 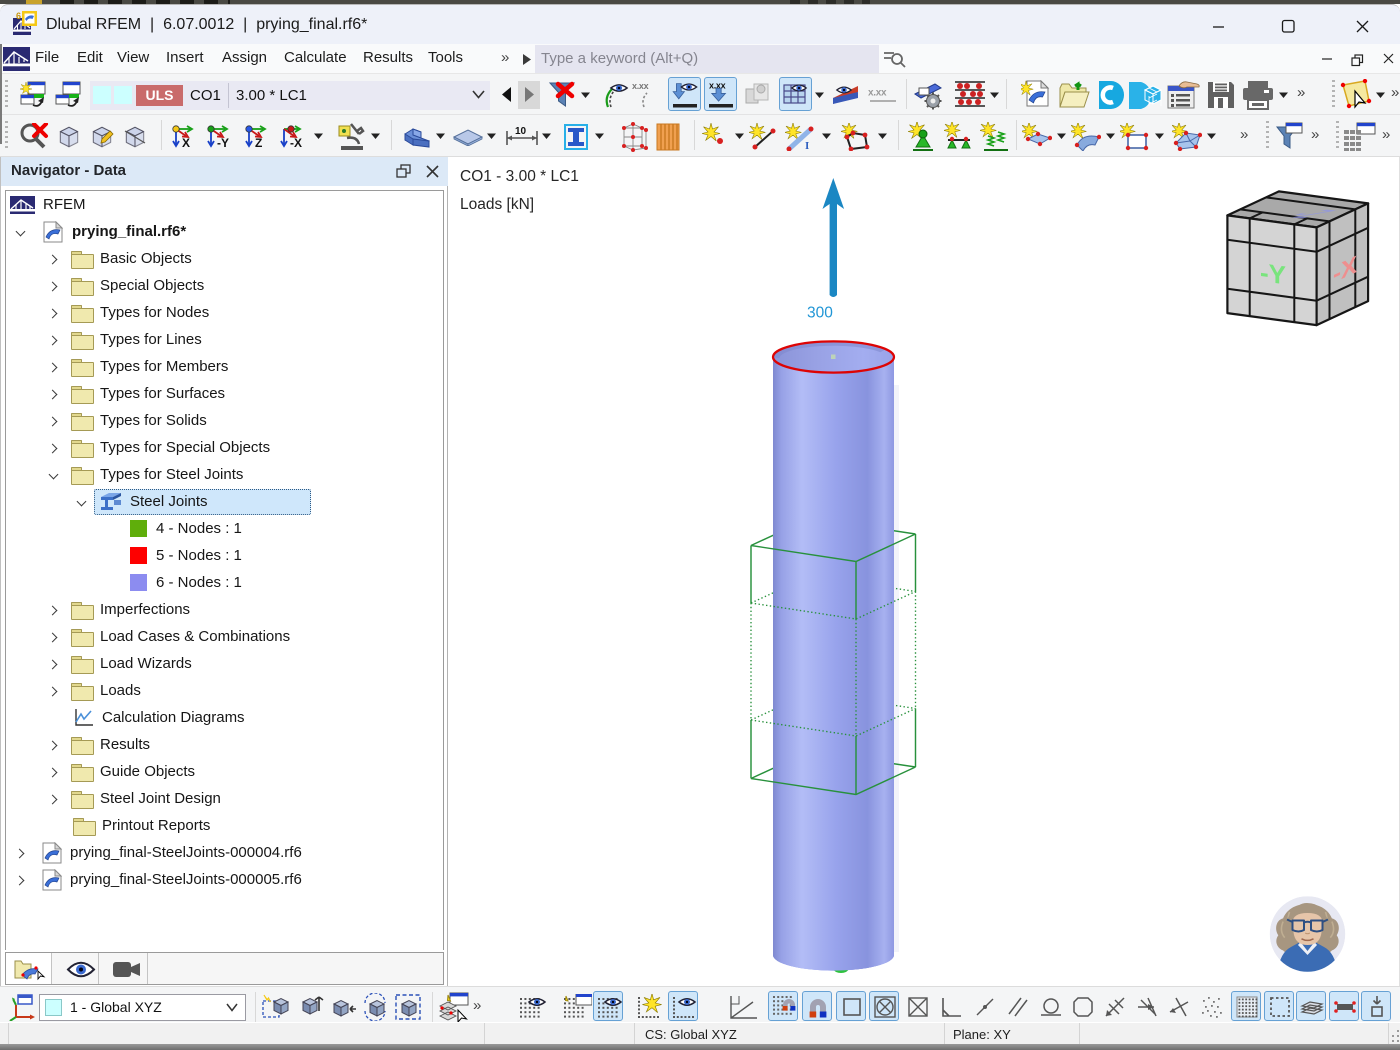 I want to click on svg-text: 10, so click(x=521, y=131).